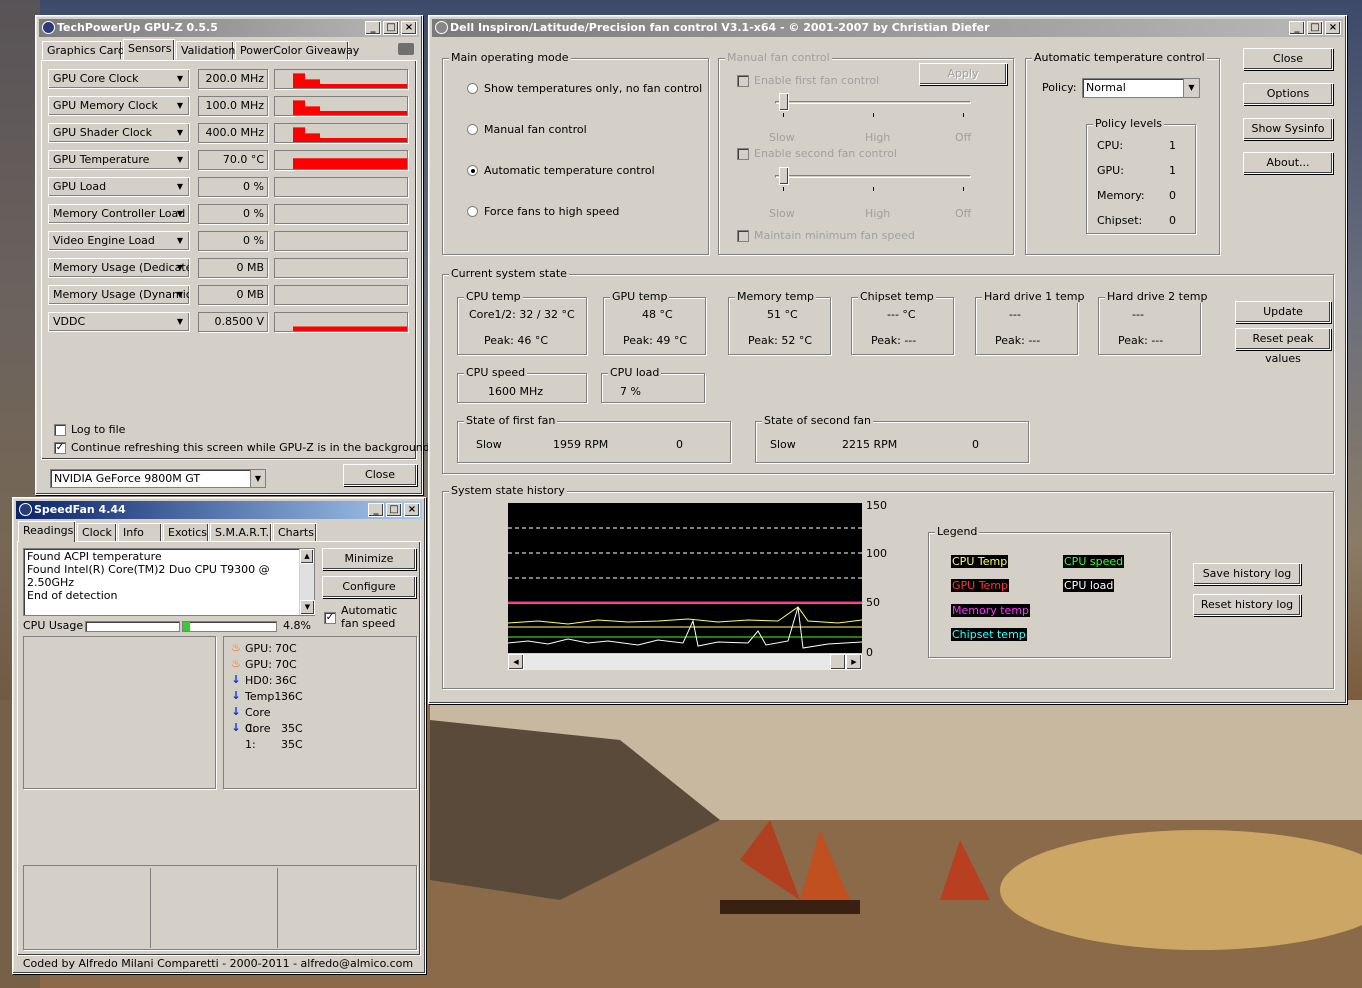 The height and width of the screenshot is (988, 1362). What do you see at coordinates (876, 505) in the screenshot?
I see `y-tick-150: 150` at bounding box center [876, 505].